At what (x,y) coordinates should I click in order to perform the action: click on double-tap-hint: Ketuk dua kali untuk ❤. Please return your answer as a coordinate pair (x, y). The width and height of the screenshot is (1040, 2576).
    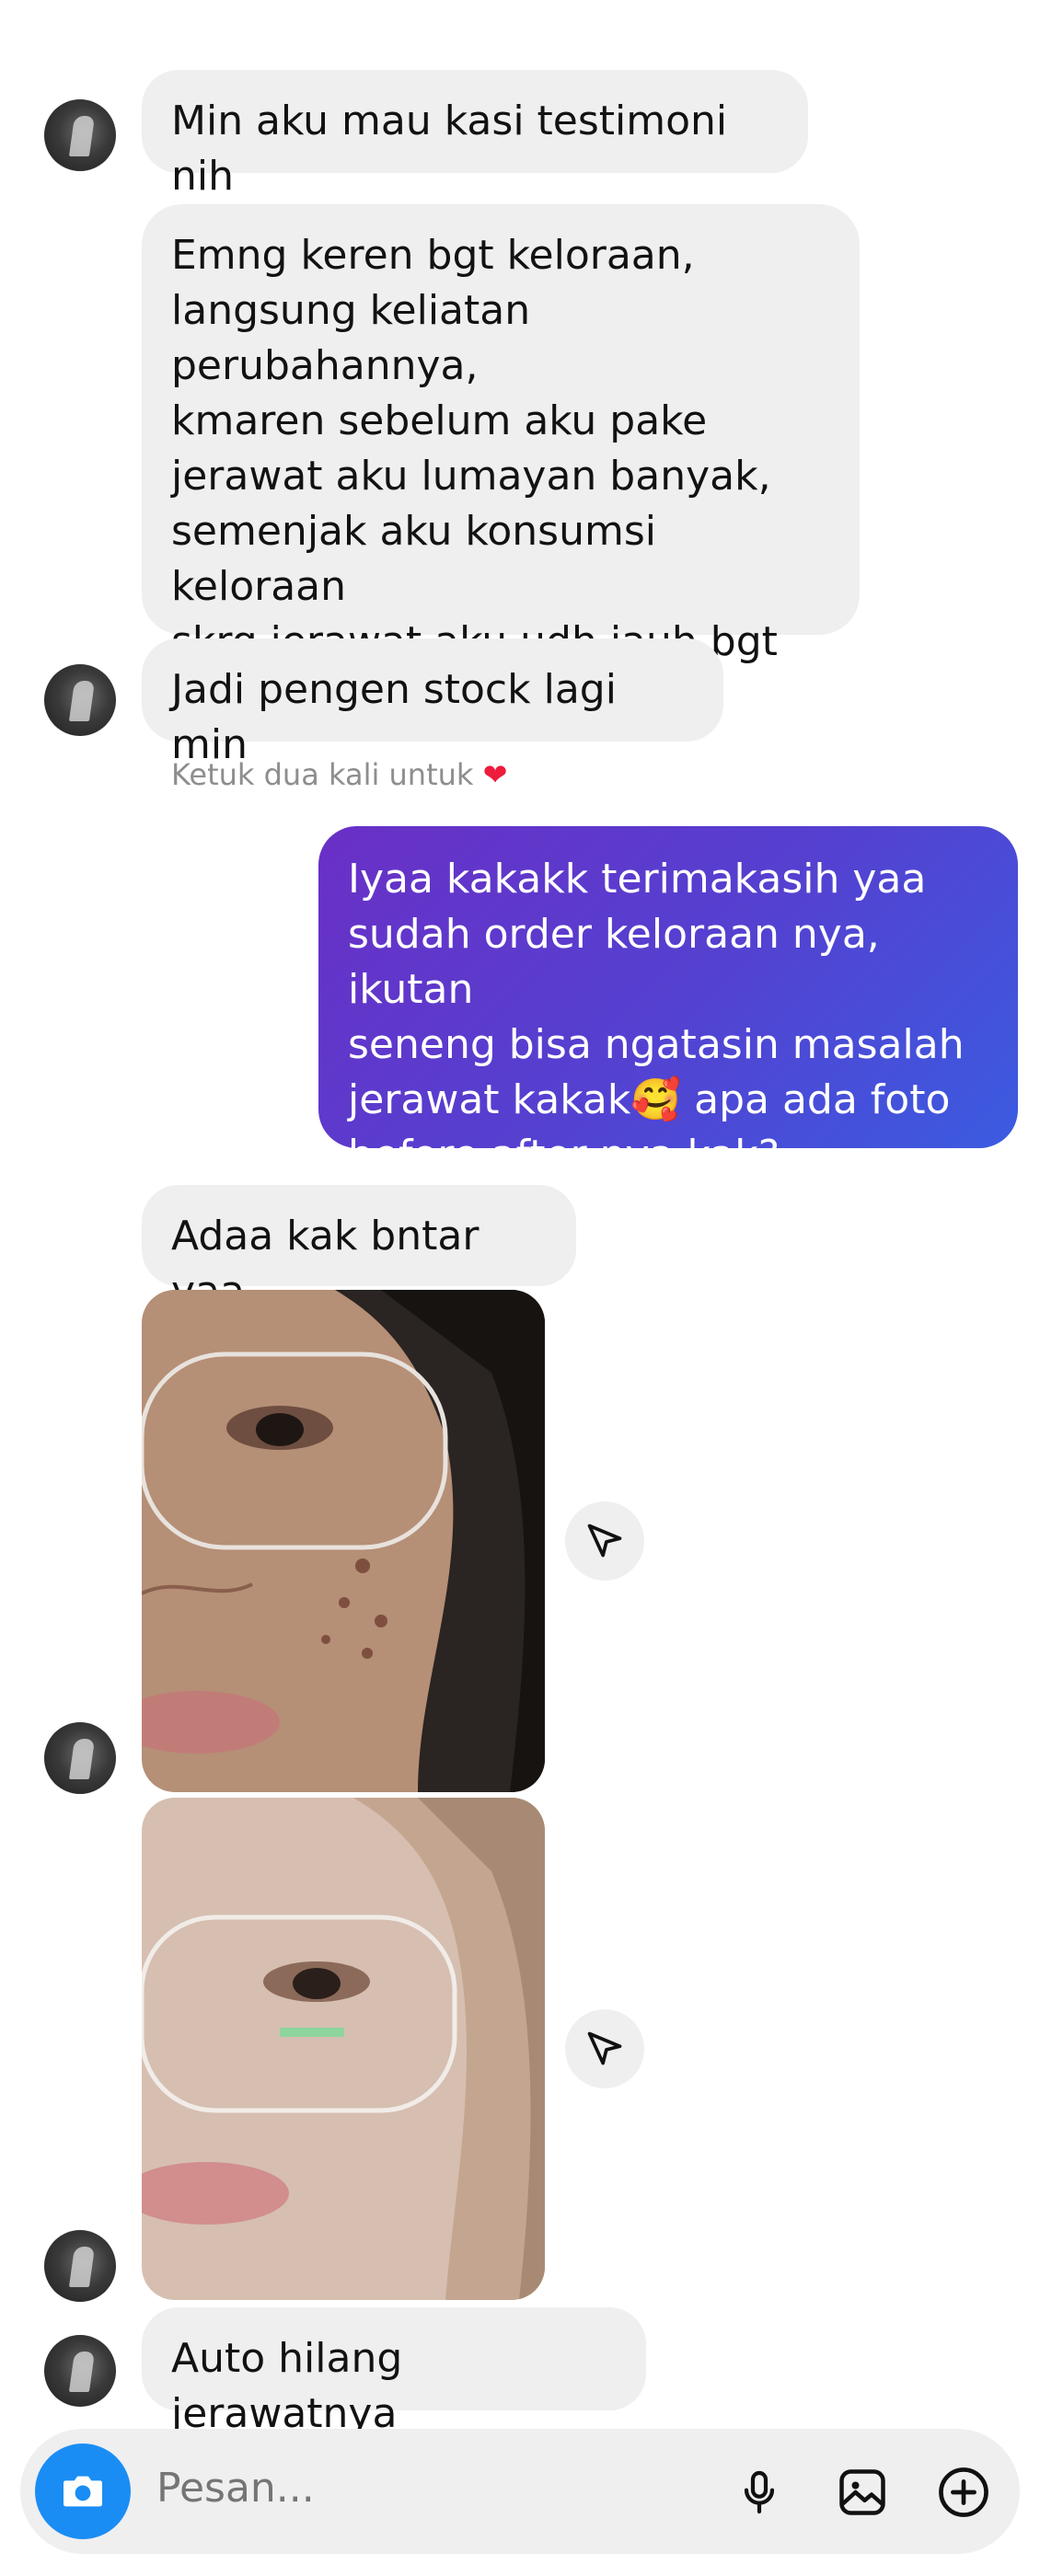
    Looking at the image, I should click on (339, 774).